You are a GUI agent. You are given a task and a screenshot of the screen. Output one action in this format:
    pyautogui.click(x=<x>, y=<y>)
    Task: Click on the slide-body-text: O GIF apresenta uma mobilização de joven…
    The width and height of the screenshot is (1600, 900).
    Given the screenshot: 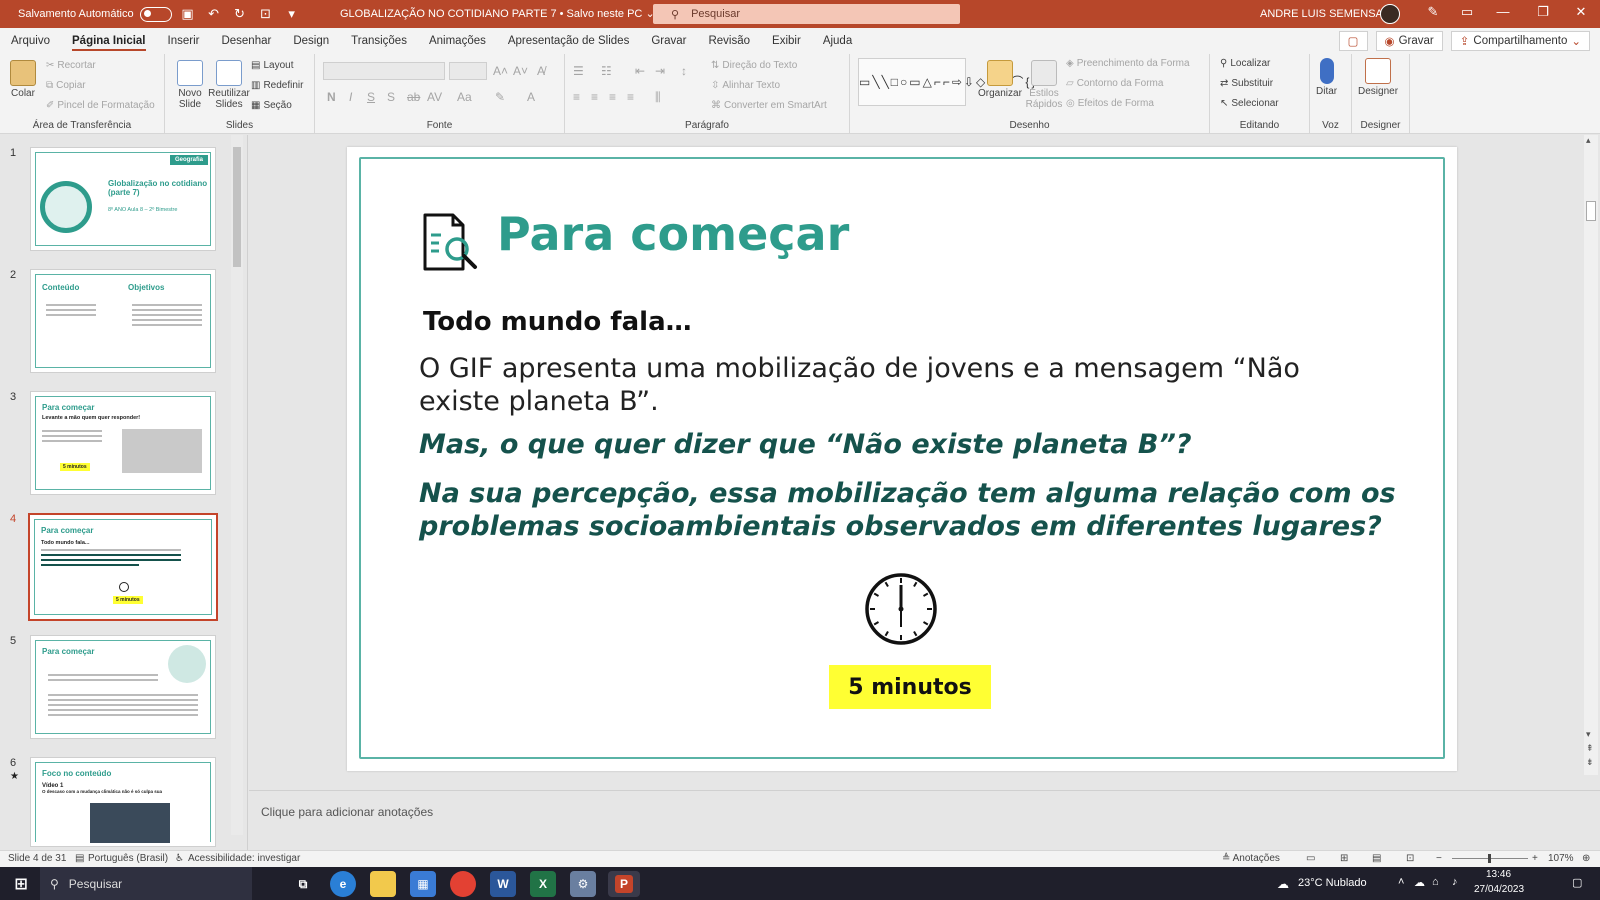 What is the action you would take?
    pyautogui.click(x=899, y=385)
    